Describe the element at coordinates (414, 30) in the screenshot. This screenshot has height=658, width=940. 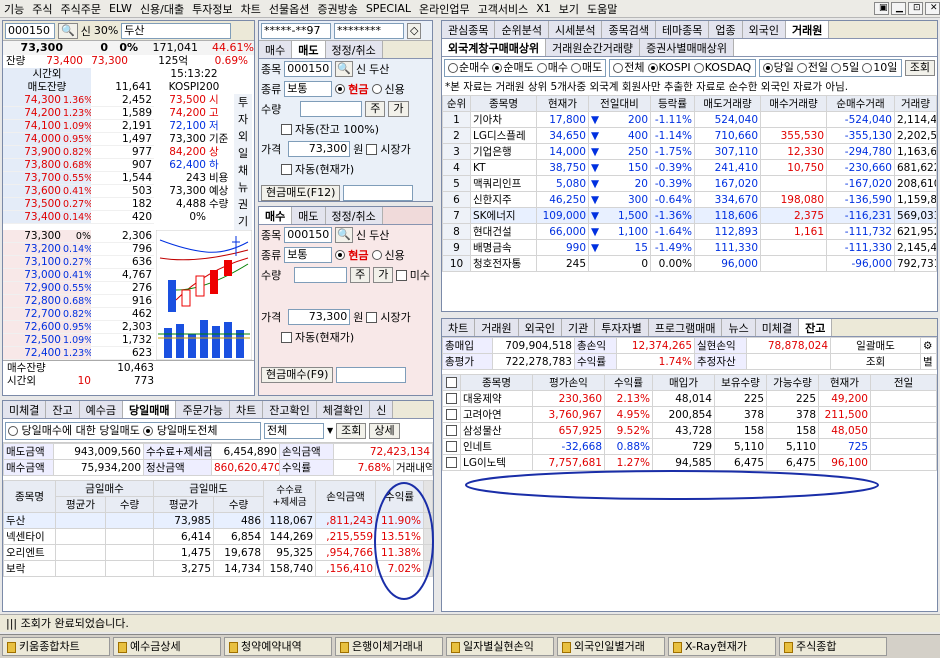
I see `eraser-icon: ◇` at that location.